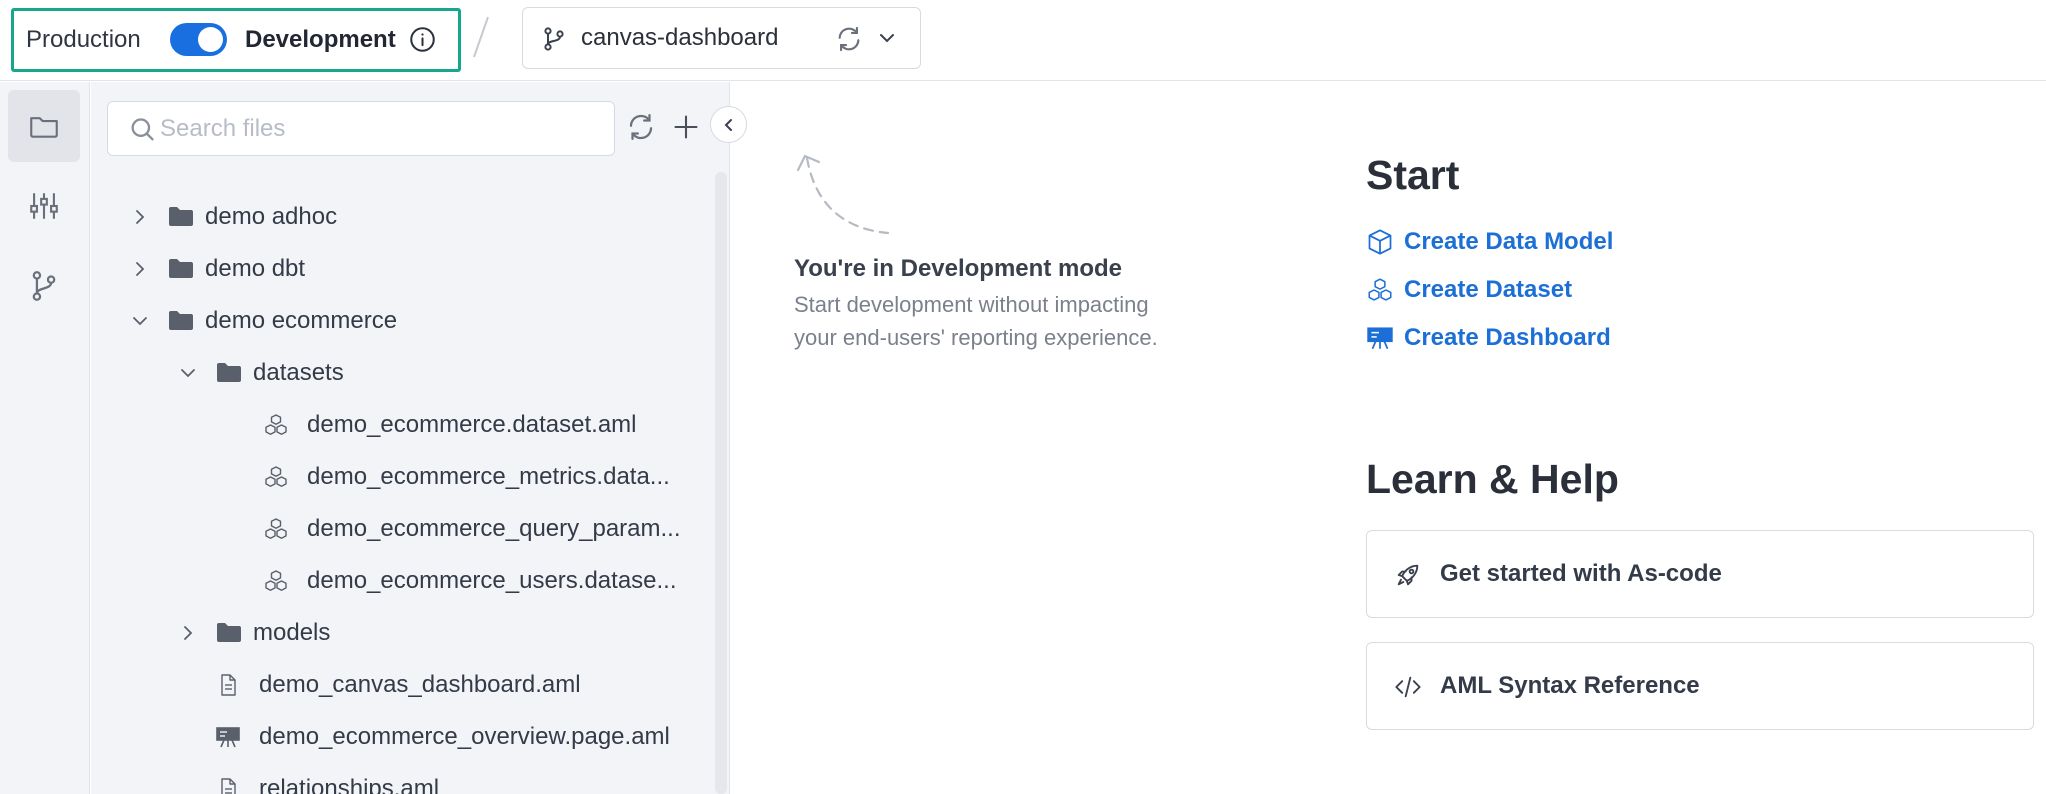 This screenshot has height=794, width=2046. I want to click on rail-files-button, so click(44, 126).